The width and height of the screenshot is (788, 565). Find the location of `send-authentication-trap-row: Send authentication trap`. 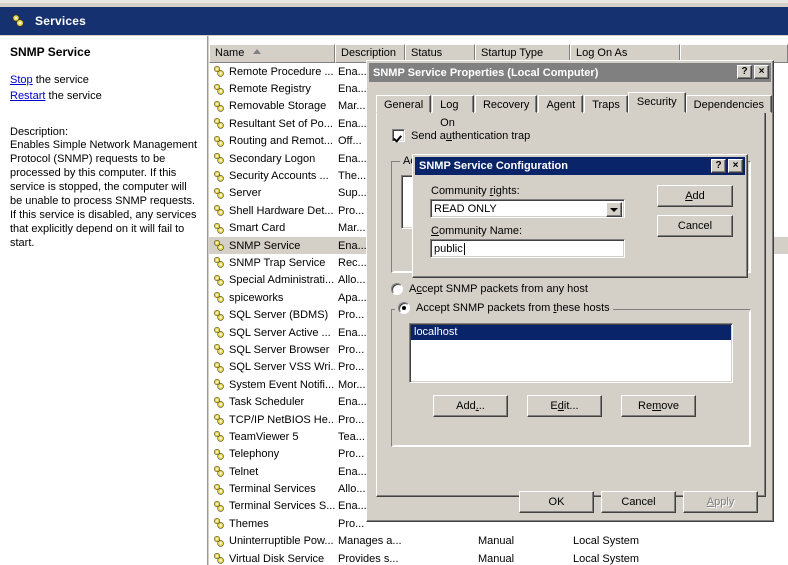

send-authentication-trap-row: Send authentication trap is located at coordinates (461, 135).